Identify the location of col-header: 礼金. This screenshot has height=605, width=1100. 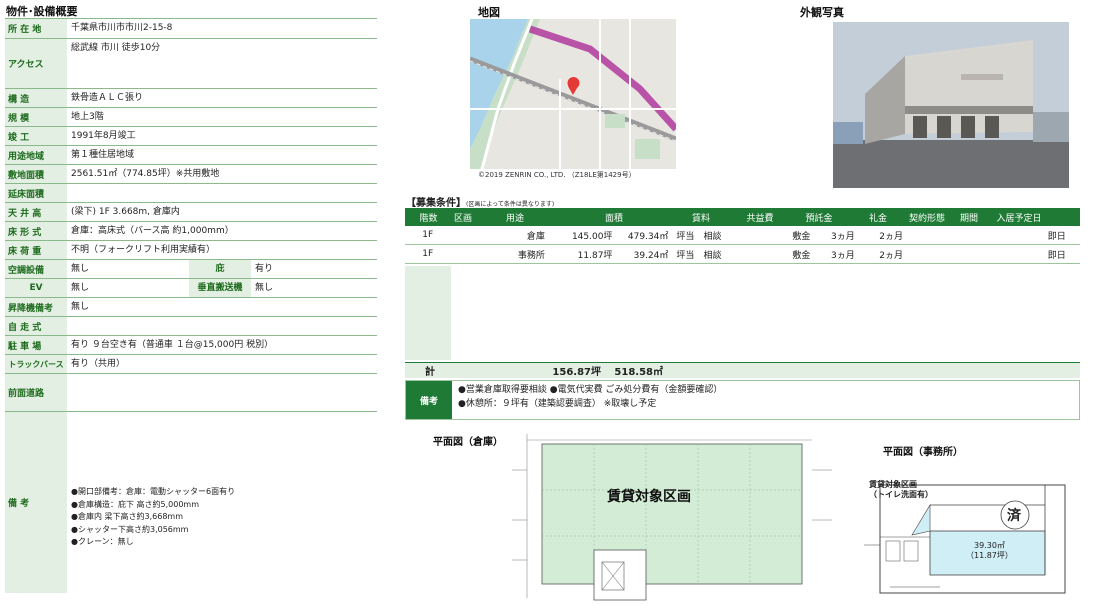
(877, 218).